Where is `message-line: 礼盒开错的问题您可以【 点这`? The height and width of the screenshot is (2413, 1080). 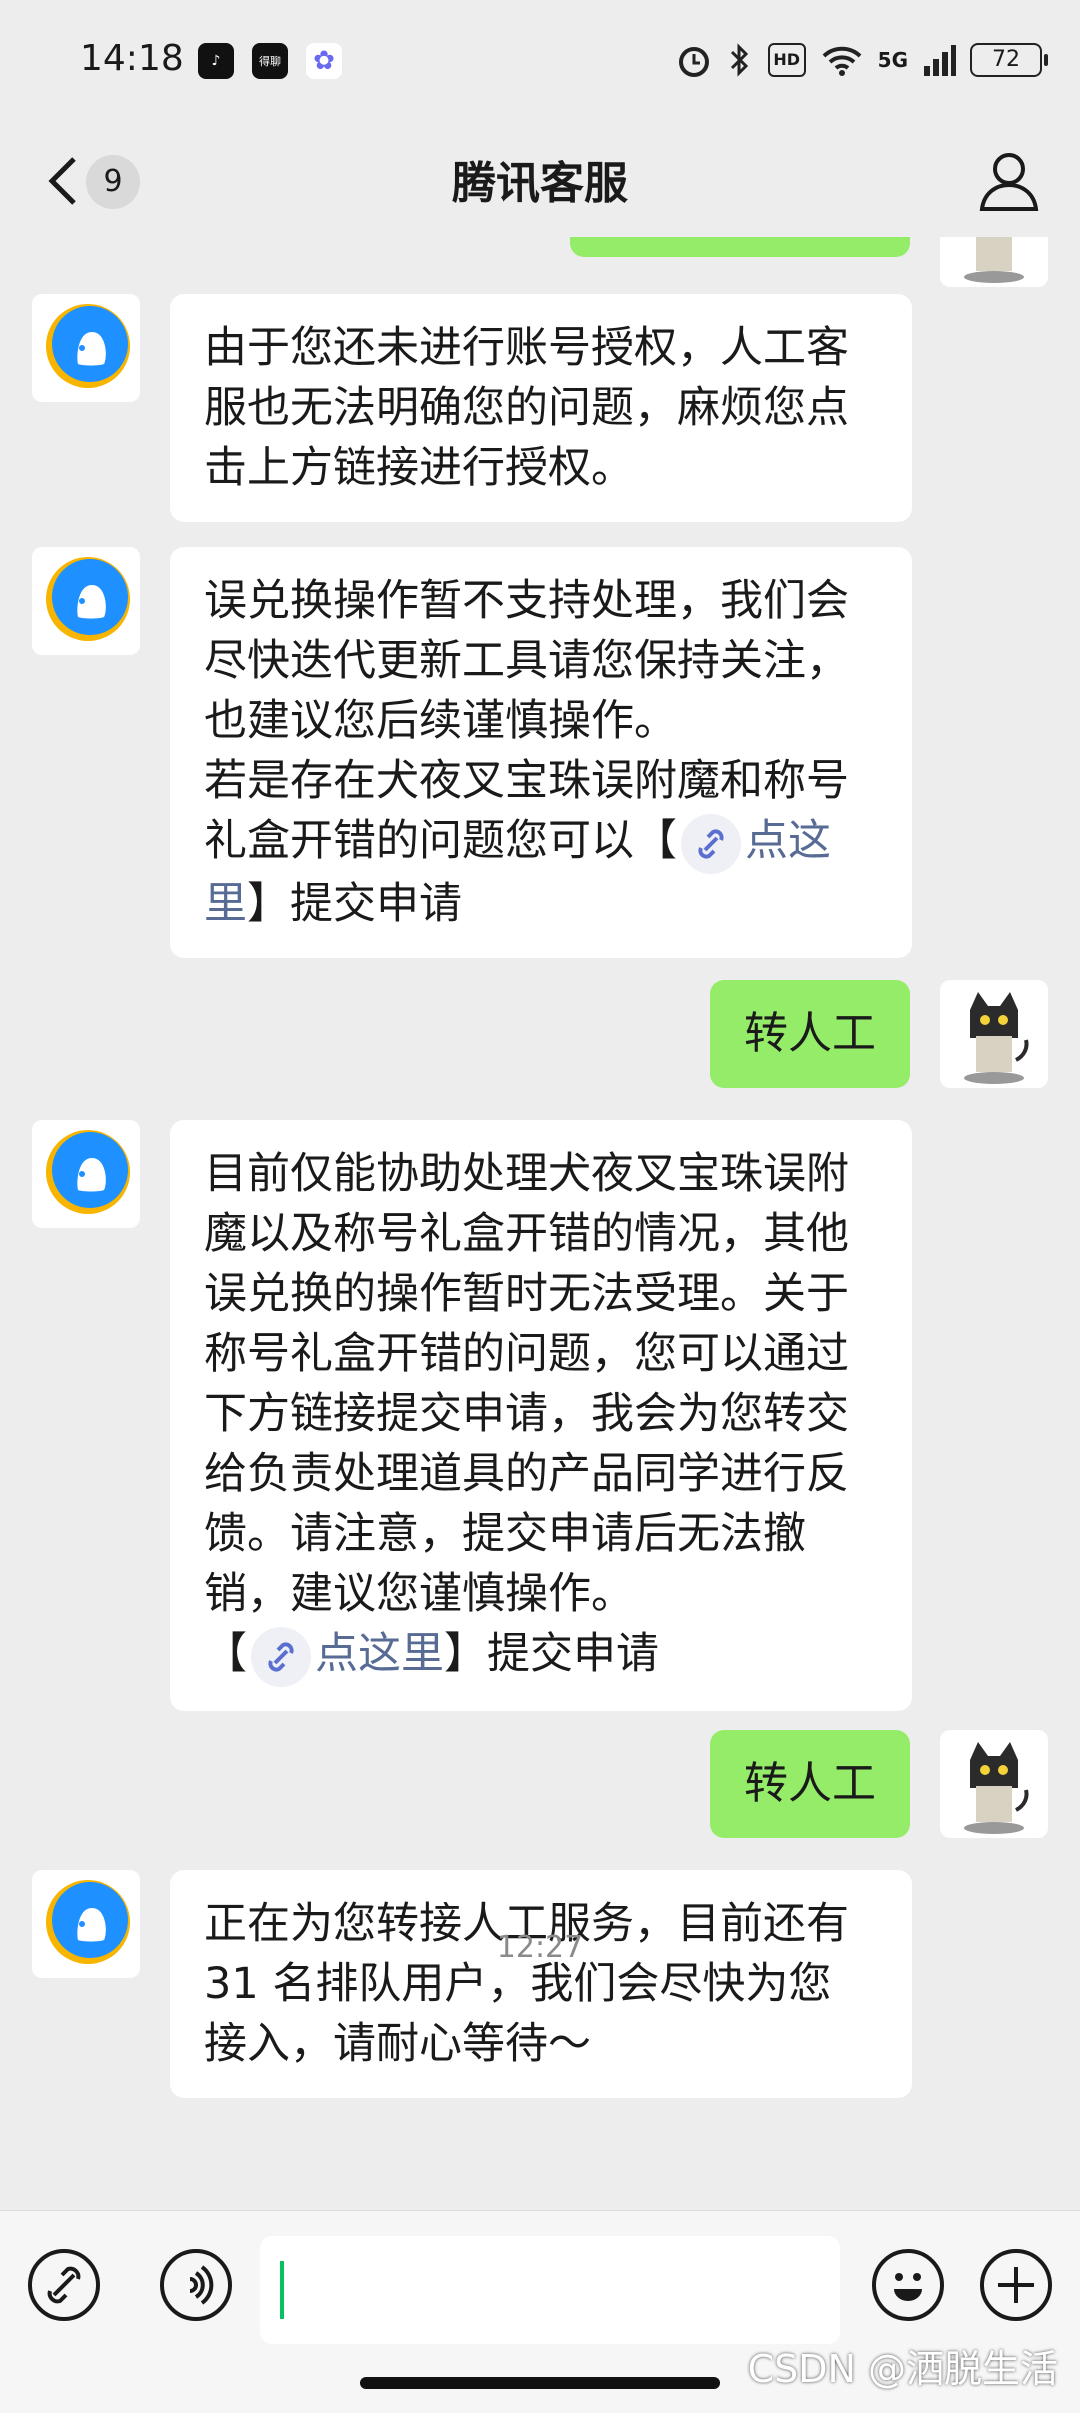
message-line: 礼盒开错的问题您可以【 点这 is located at coordinates (541, 842).